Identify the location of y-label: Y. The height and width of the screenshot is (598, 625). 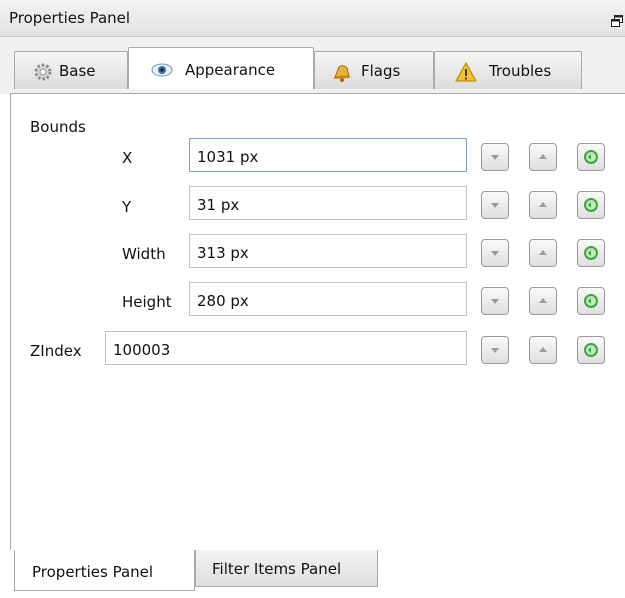
(127, 207).